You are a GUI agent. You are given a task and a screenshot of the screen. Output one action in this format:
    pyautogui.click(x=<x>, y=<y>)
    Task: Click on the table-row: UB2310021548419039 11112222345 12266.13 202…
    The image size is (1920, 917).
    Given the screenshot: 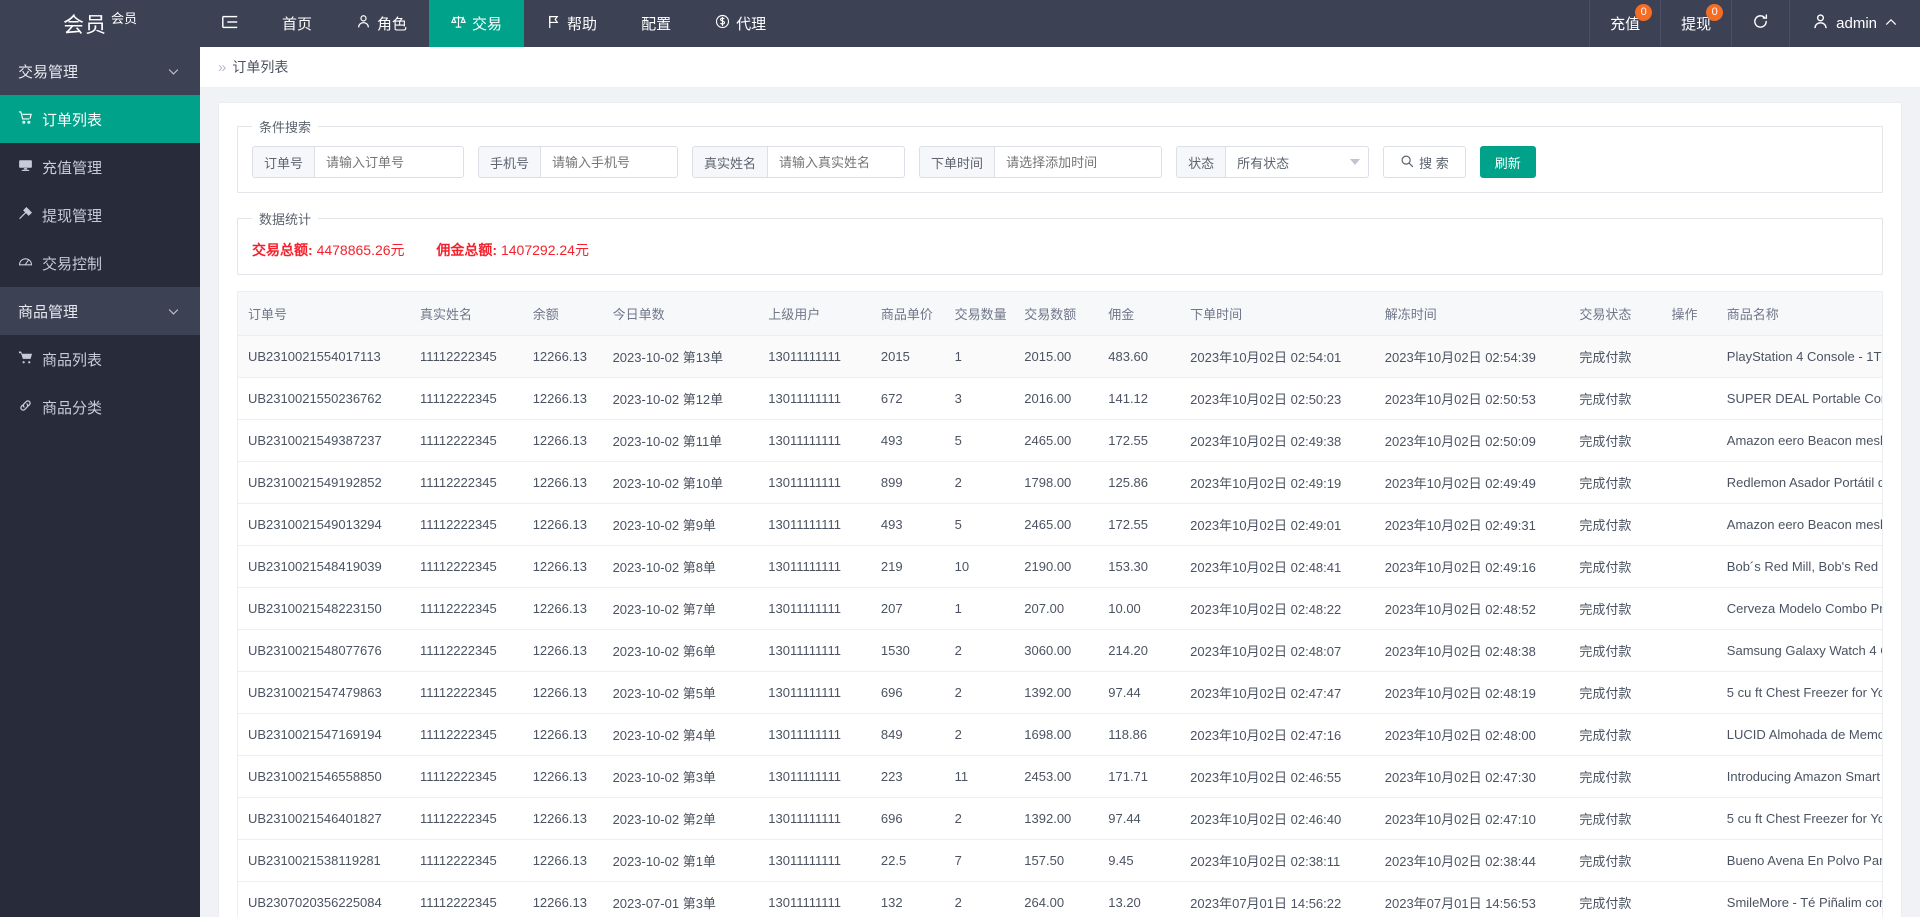 What is the action you would take?
    pyautogui.click(x=1060, y=566)
    